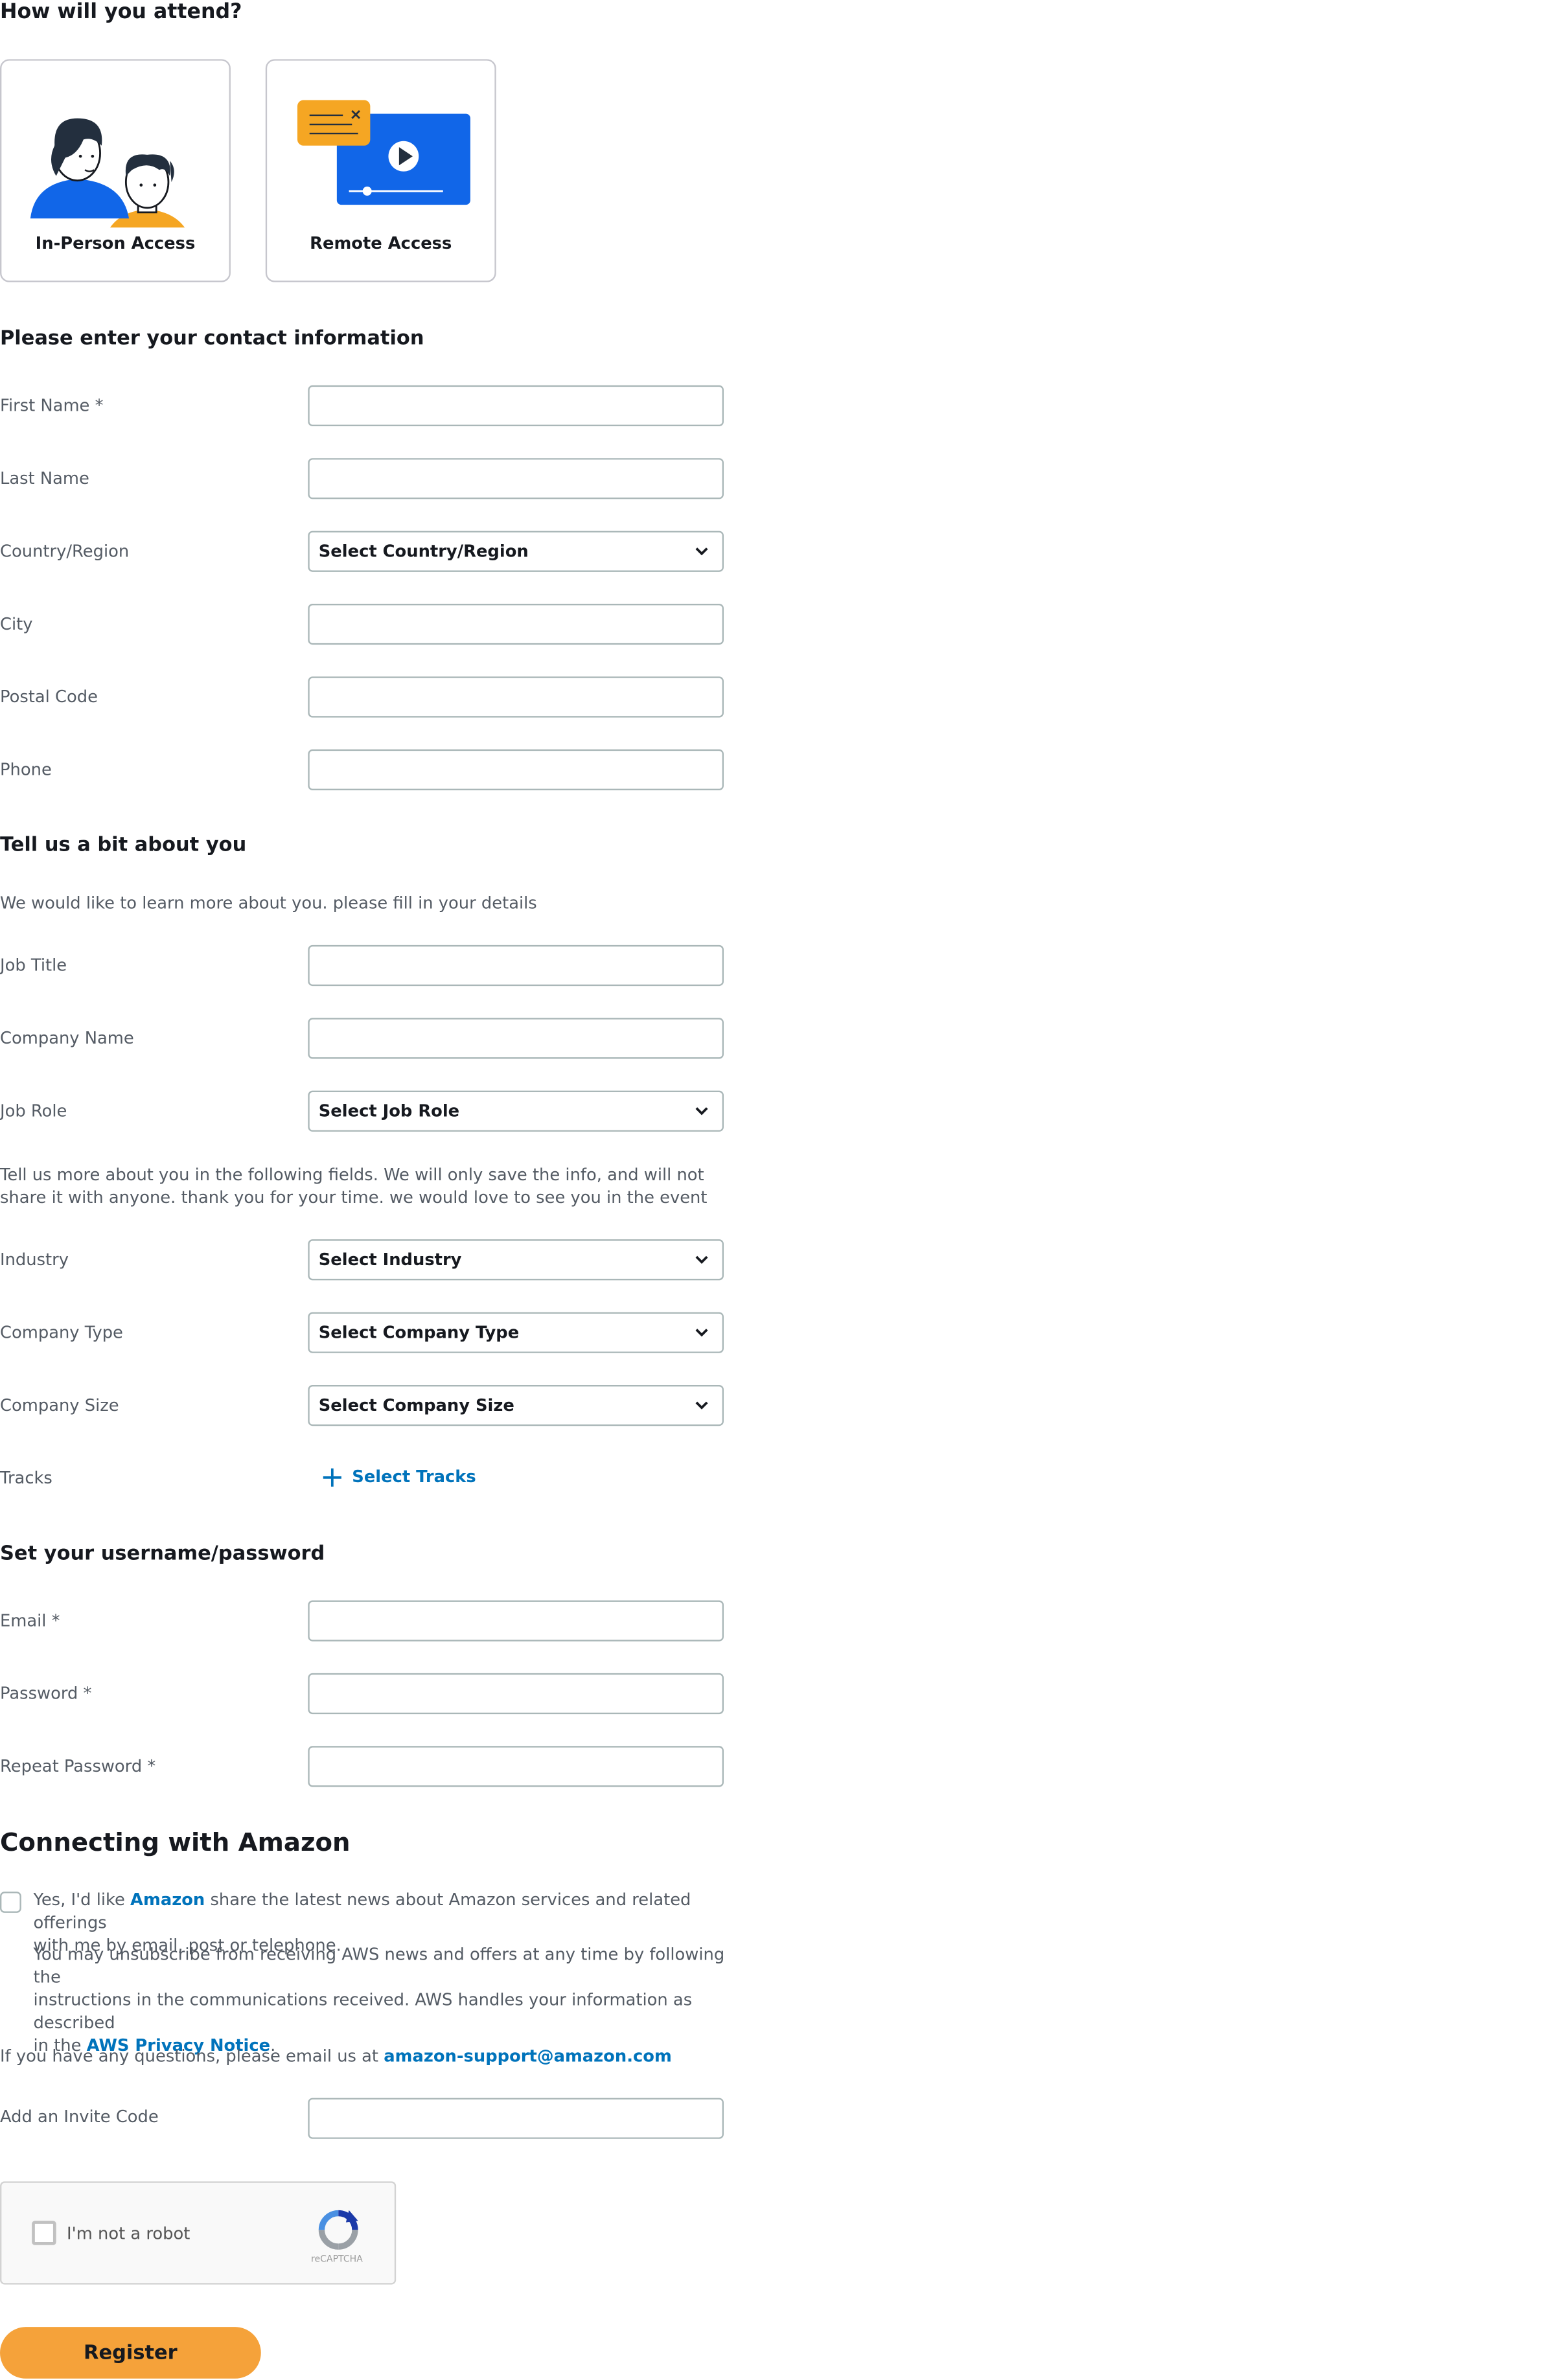 The height and width of the screenshot is (2380, 1555). Describe the element at coordinates (416, 1405) in the screenshot. I see `company-size-select-value: Select Company Size` at that location.